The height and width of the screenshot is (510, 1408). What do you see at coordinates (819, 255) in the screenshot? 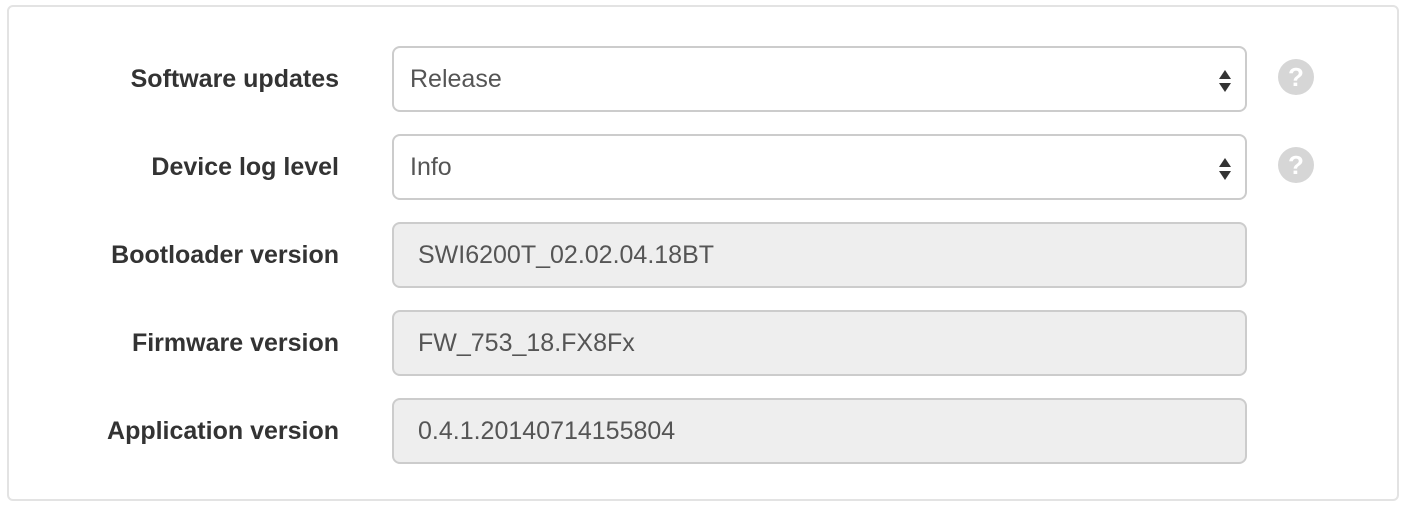
I see `bootloader-version-field: SWI6200T_02.02.04.18BT` at bounding box center [819, 255].